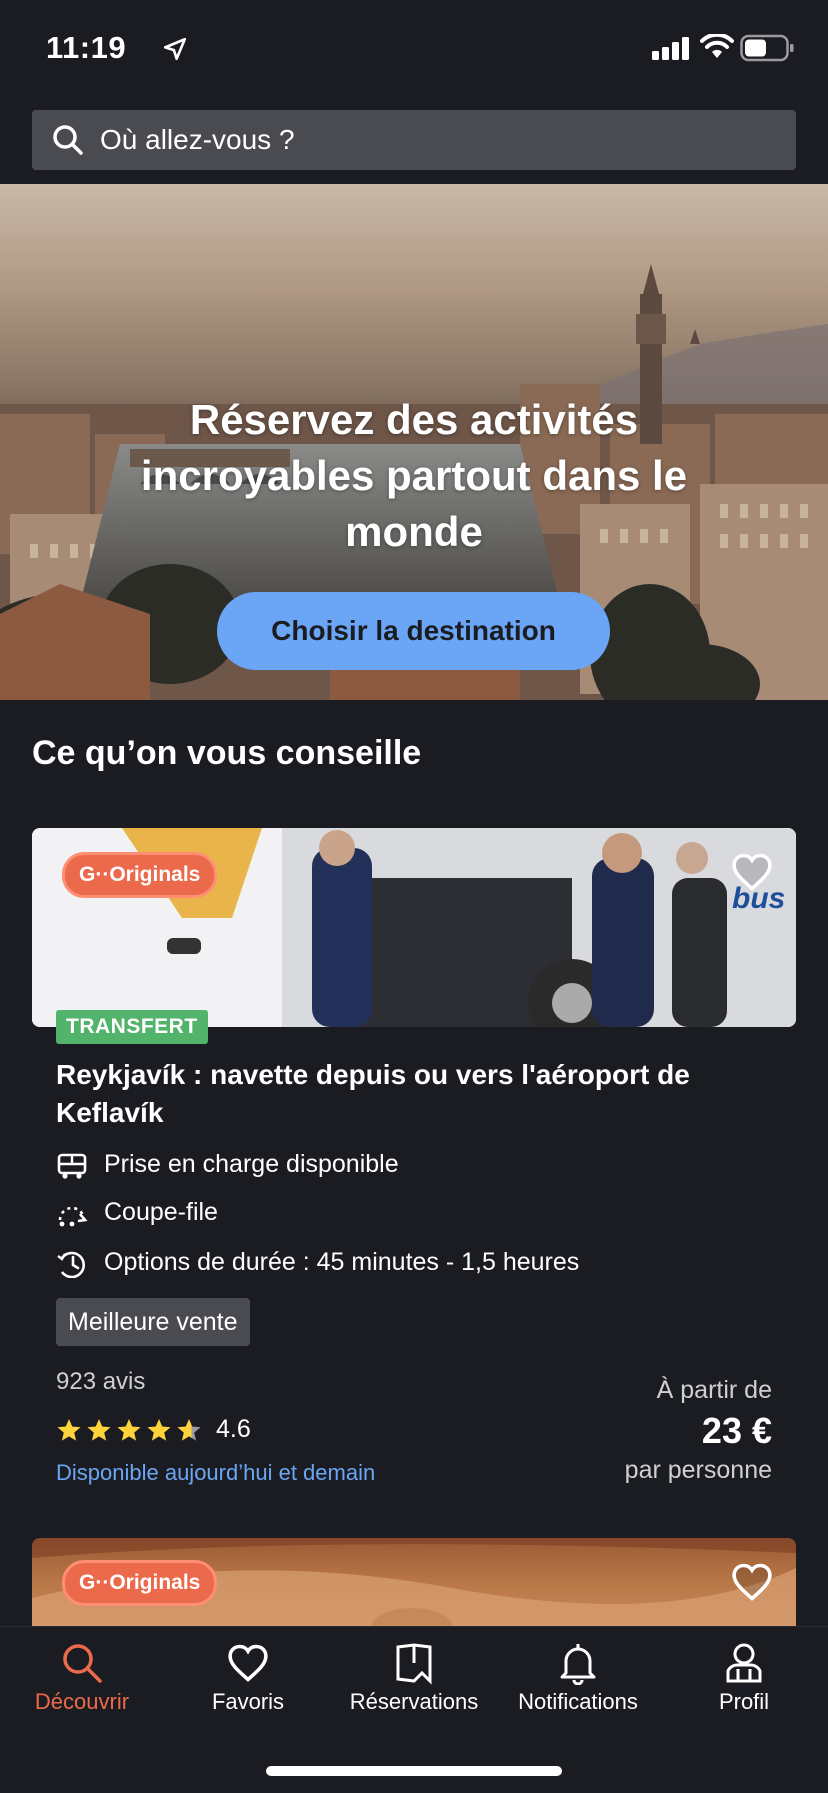 This screenshot has height=1793, width=828. I want to click on tab-notifications: Notifications, so click(578, 1678).